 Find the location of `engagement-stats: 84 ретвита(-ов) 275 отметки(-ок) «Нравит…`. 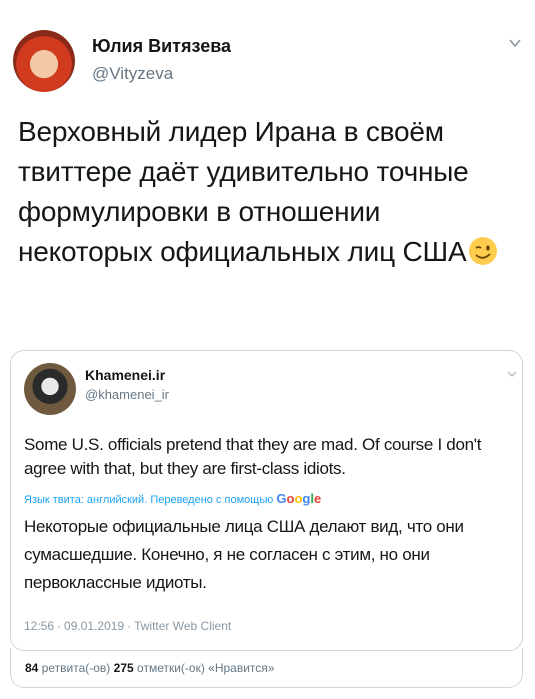

engagement-stats: 84 ретвита(-ов) 275 отметки(-ок) «Нравит… is located at coordinates (149, 668).